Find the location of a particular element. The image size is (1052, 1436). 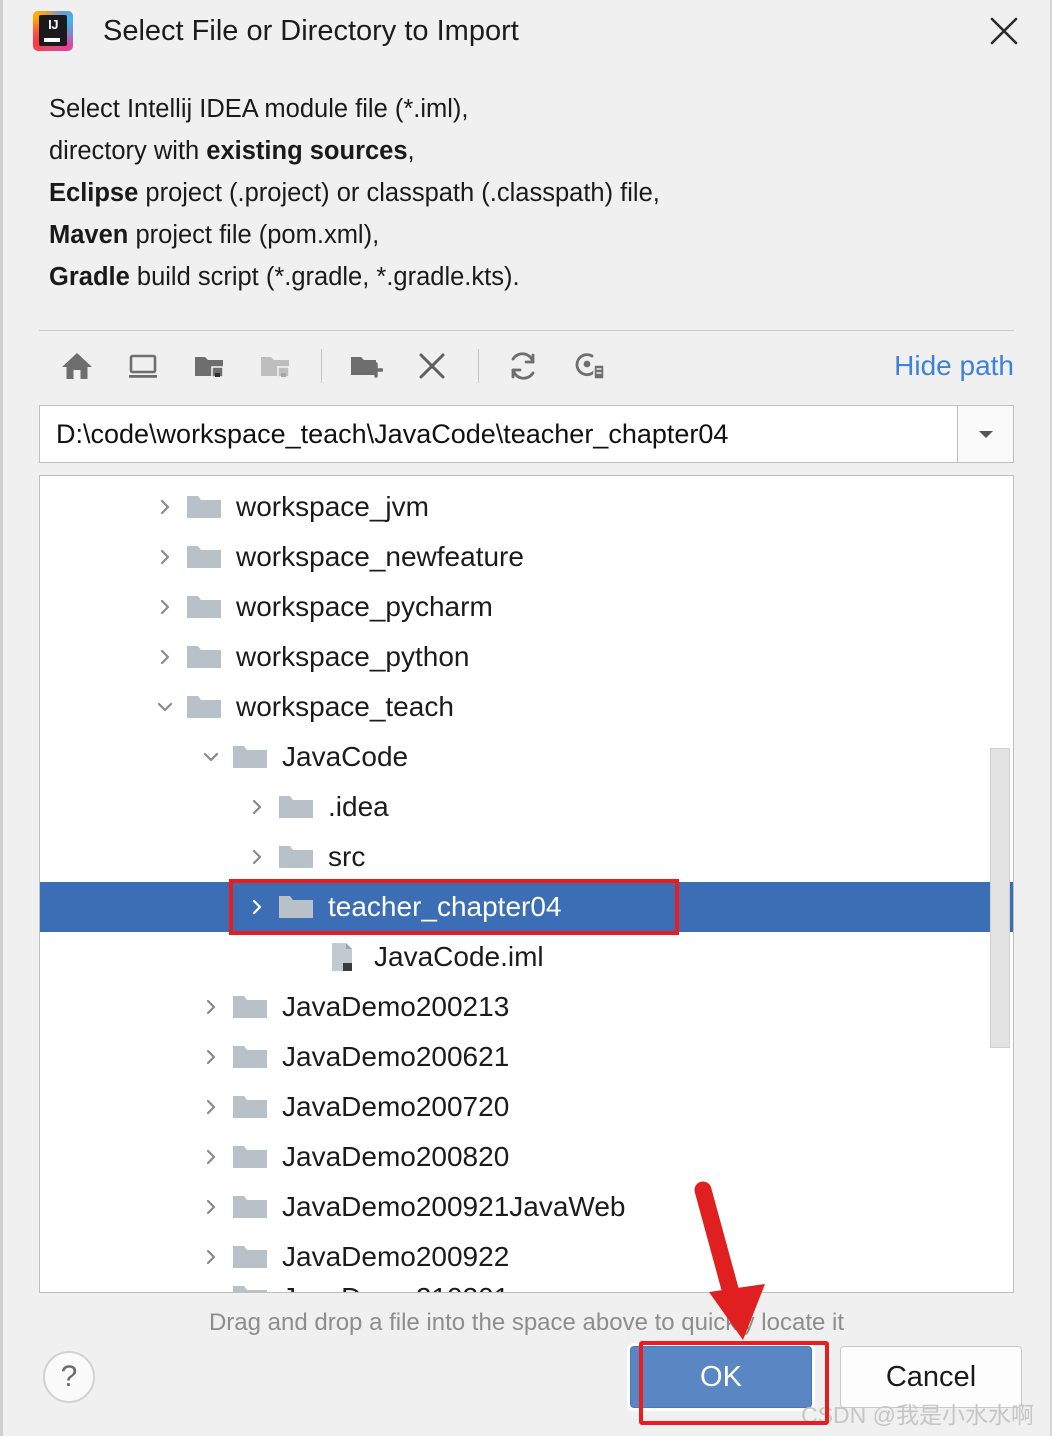

tree-row-label: JavaDemo200921JavaWeb is located at coordinates (454, 1206).